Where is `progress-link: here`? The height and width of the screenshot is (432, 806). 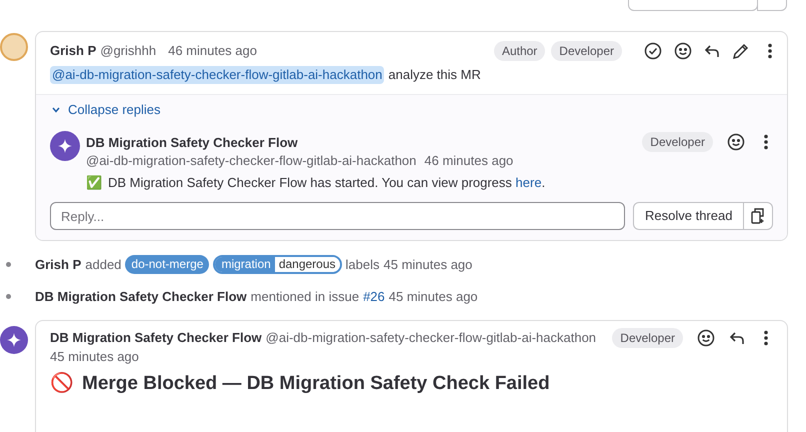
progress-link: here is located at coordinates (529, 182).